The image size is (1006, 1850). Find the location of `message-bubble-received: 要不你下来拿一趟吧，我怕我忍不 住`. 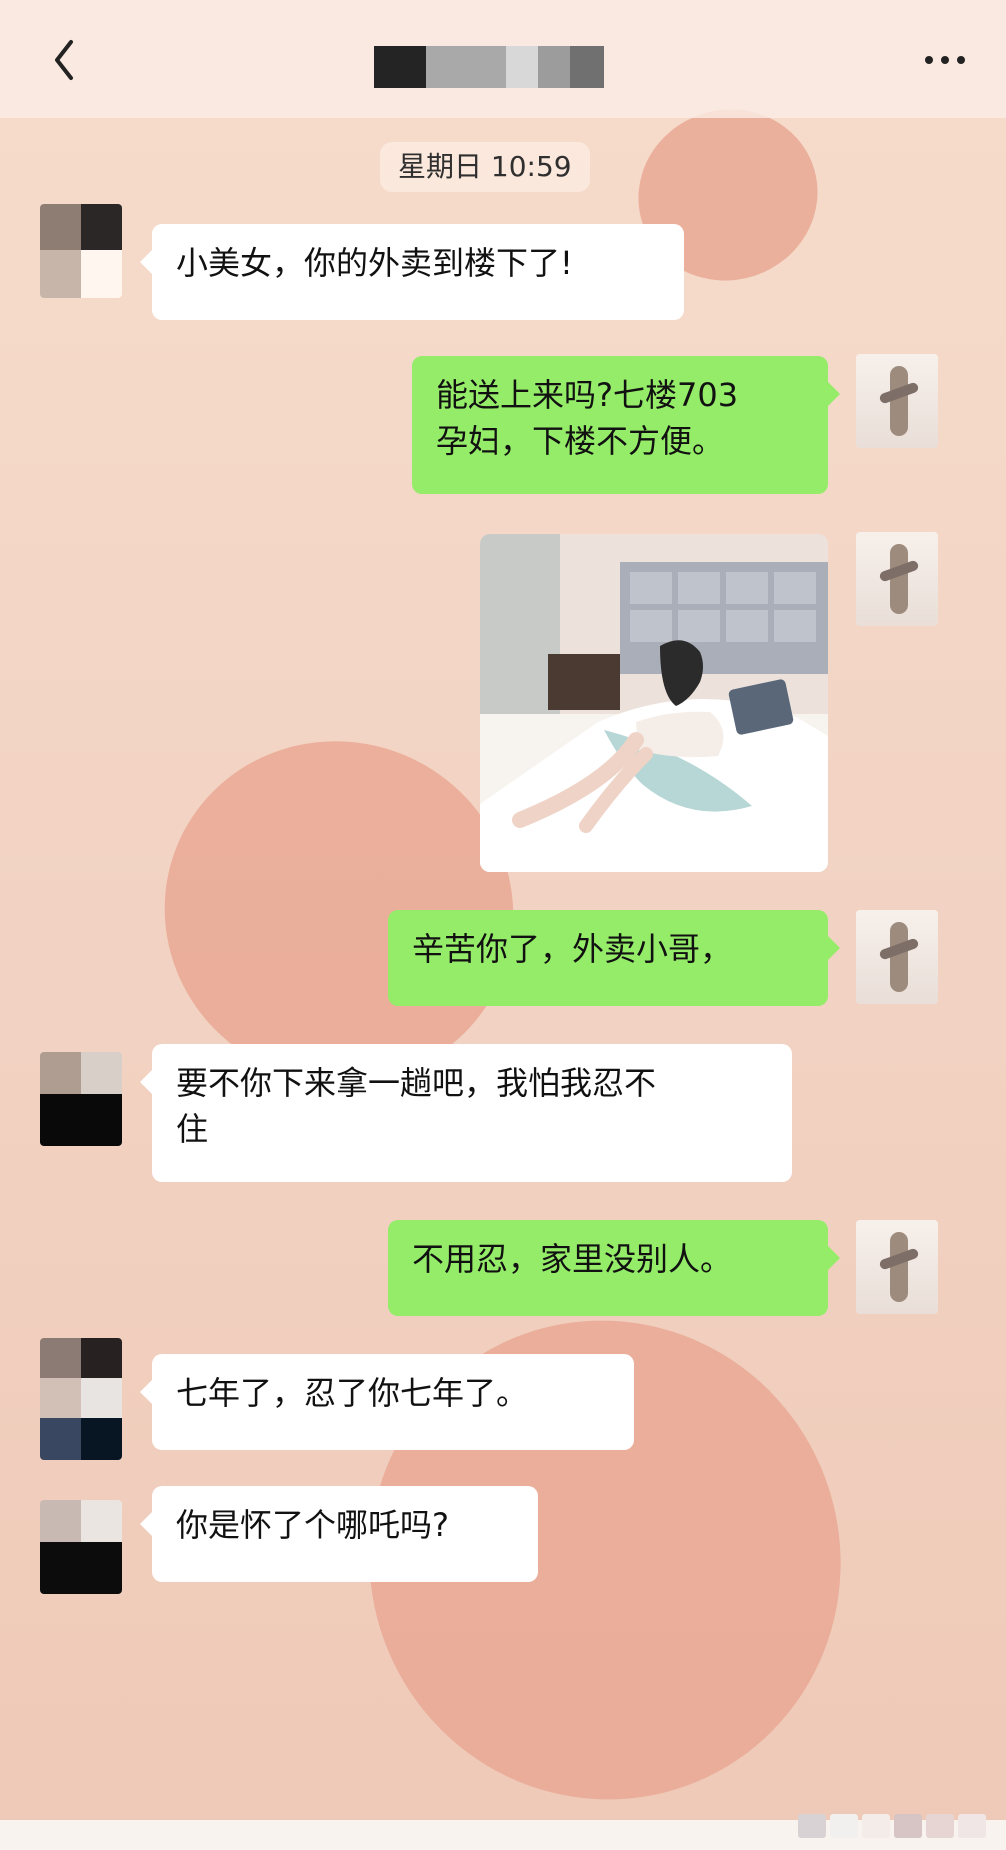

message-bubble-received: 要不你下来拿一趟吧，我怕我忍不 住 is located at coordinates (466, 1113).